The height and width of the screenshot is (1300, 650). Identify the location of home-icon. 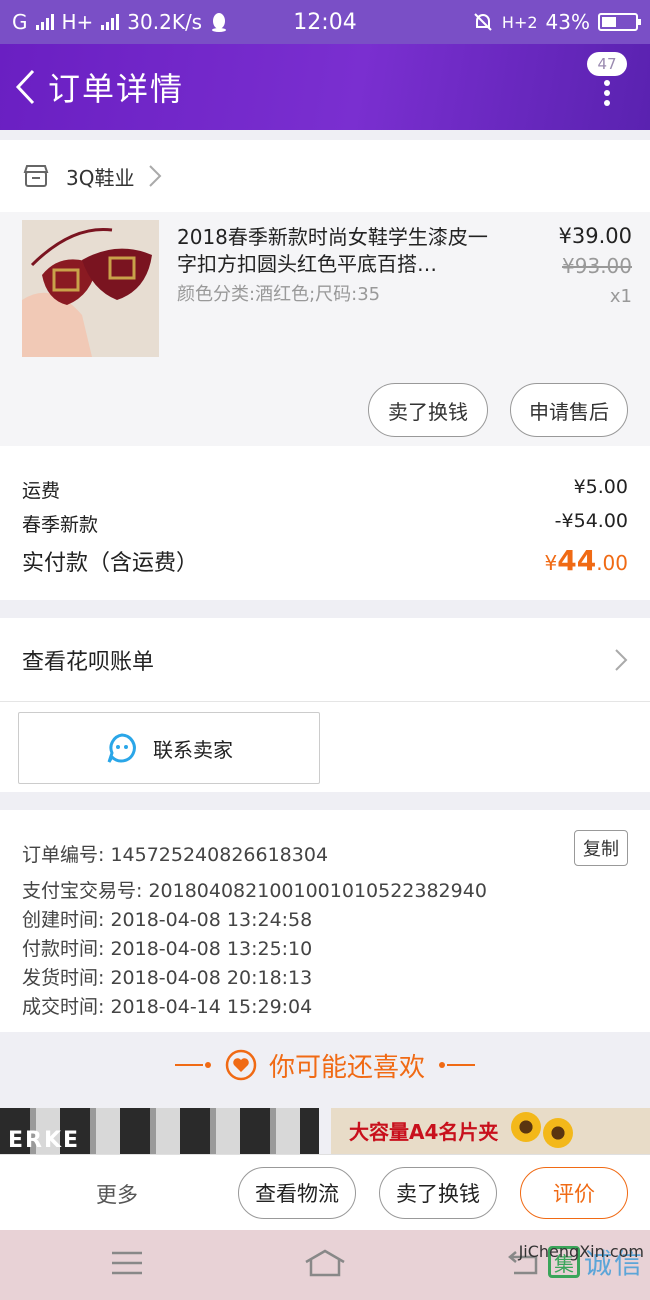
(325, 1263).